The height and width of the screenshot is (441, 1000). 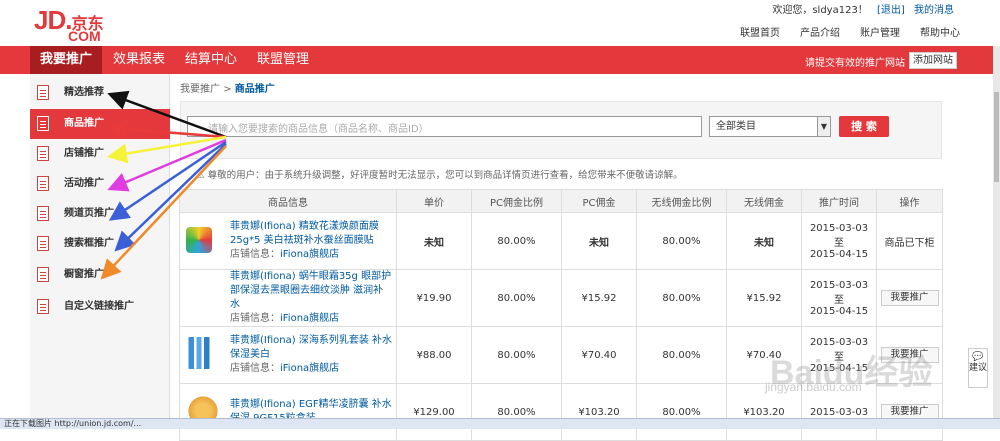 What do you see at coordinates (764, 241) in the screenshot?
I see `wireless-commission-cell: 未知` at bounding box center [764, 241].